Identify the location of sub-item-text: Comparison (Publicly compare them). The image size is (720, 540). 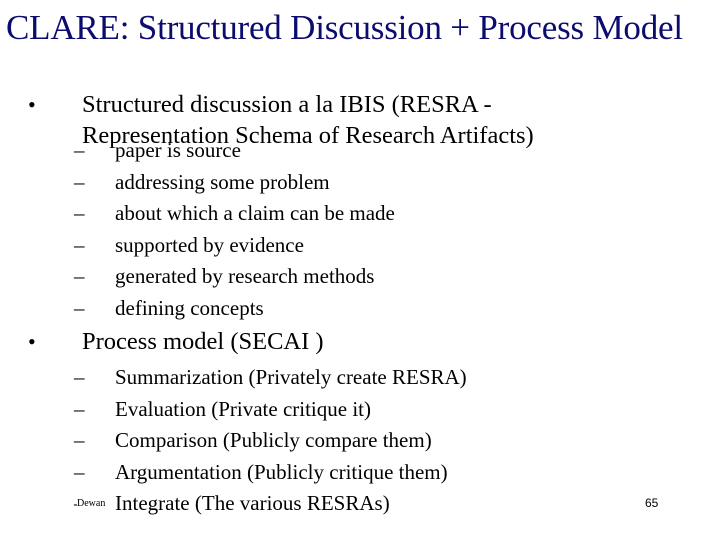
(273, 440).